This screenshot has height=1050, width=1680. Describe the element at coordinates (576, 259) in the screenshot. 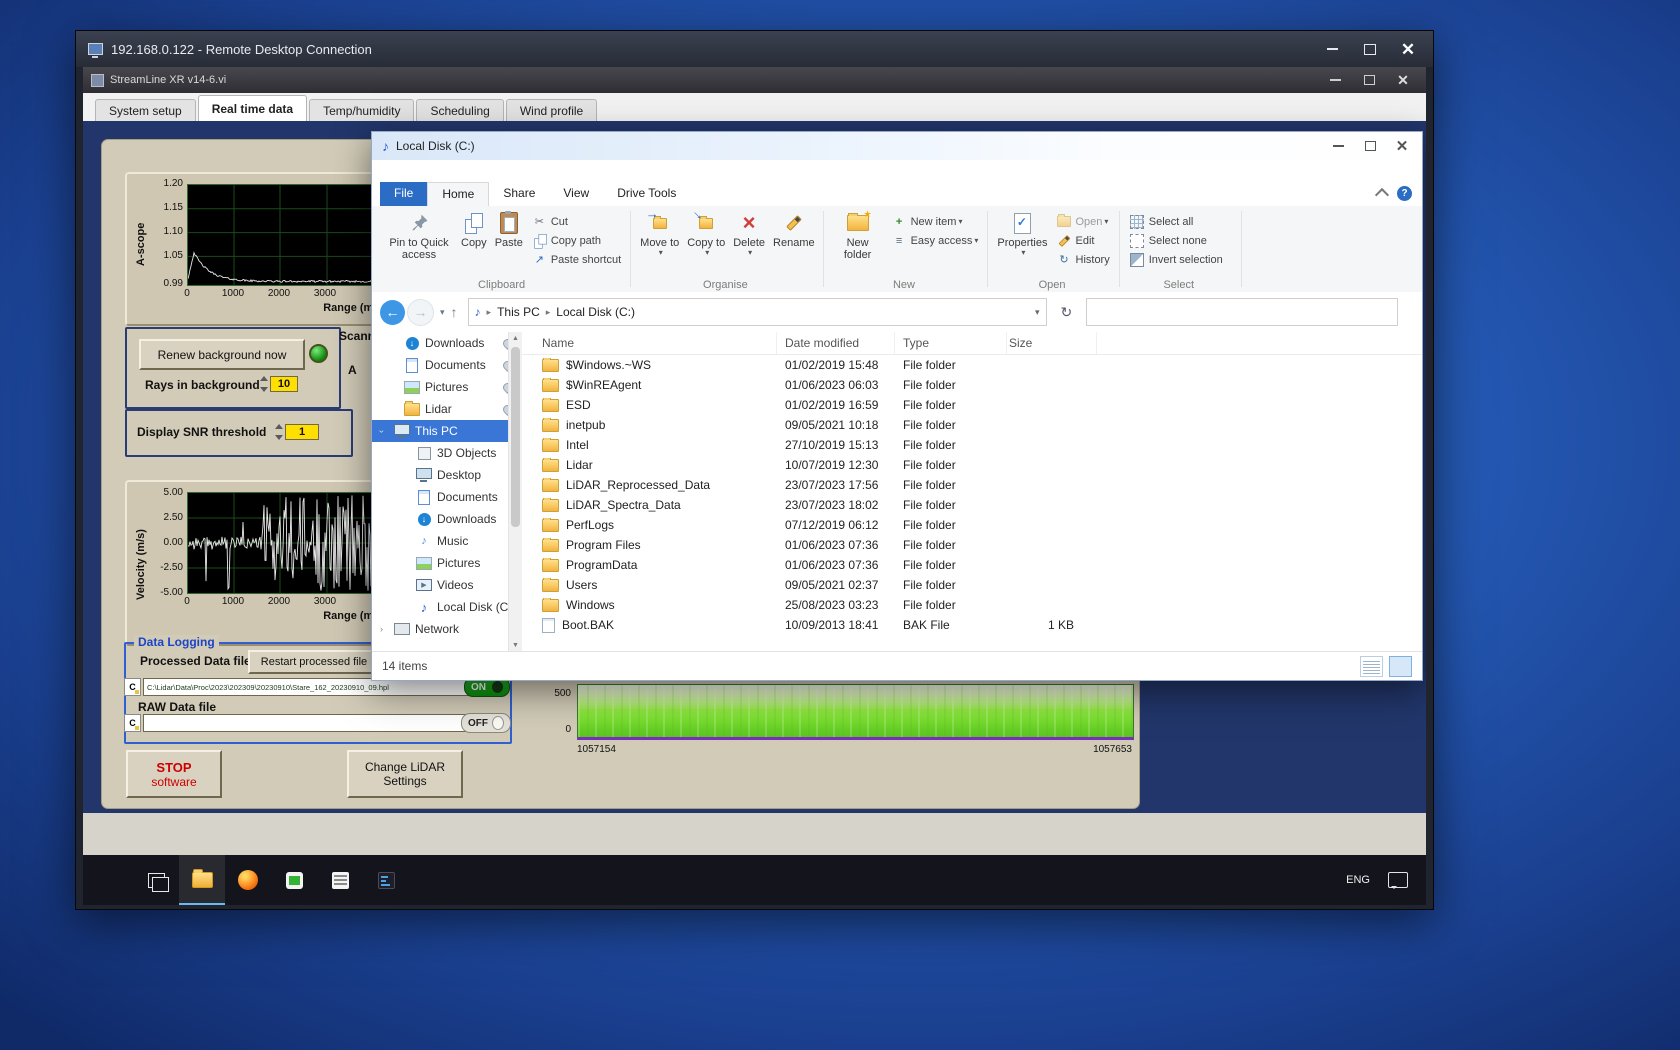

I see `paste-shortcut-button: ↗ Paste shortcut` at that location.